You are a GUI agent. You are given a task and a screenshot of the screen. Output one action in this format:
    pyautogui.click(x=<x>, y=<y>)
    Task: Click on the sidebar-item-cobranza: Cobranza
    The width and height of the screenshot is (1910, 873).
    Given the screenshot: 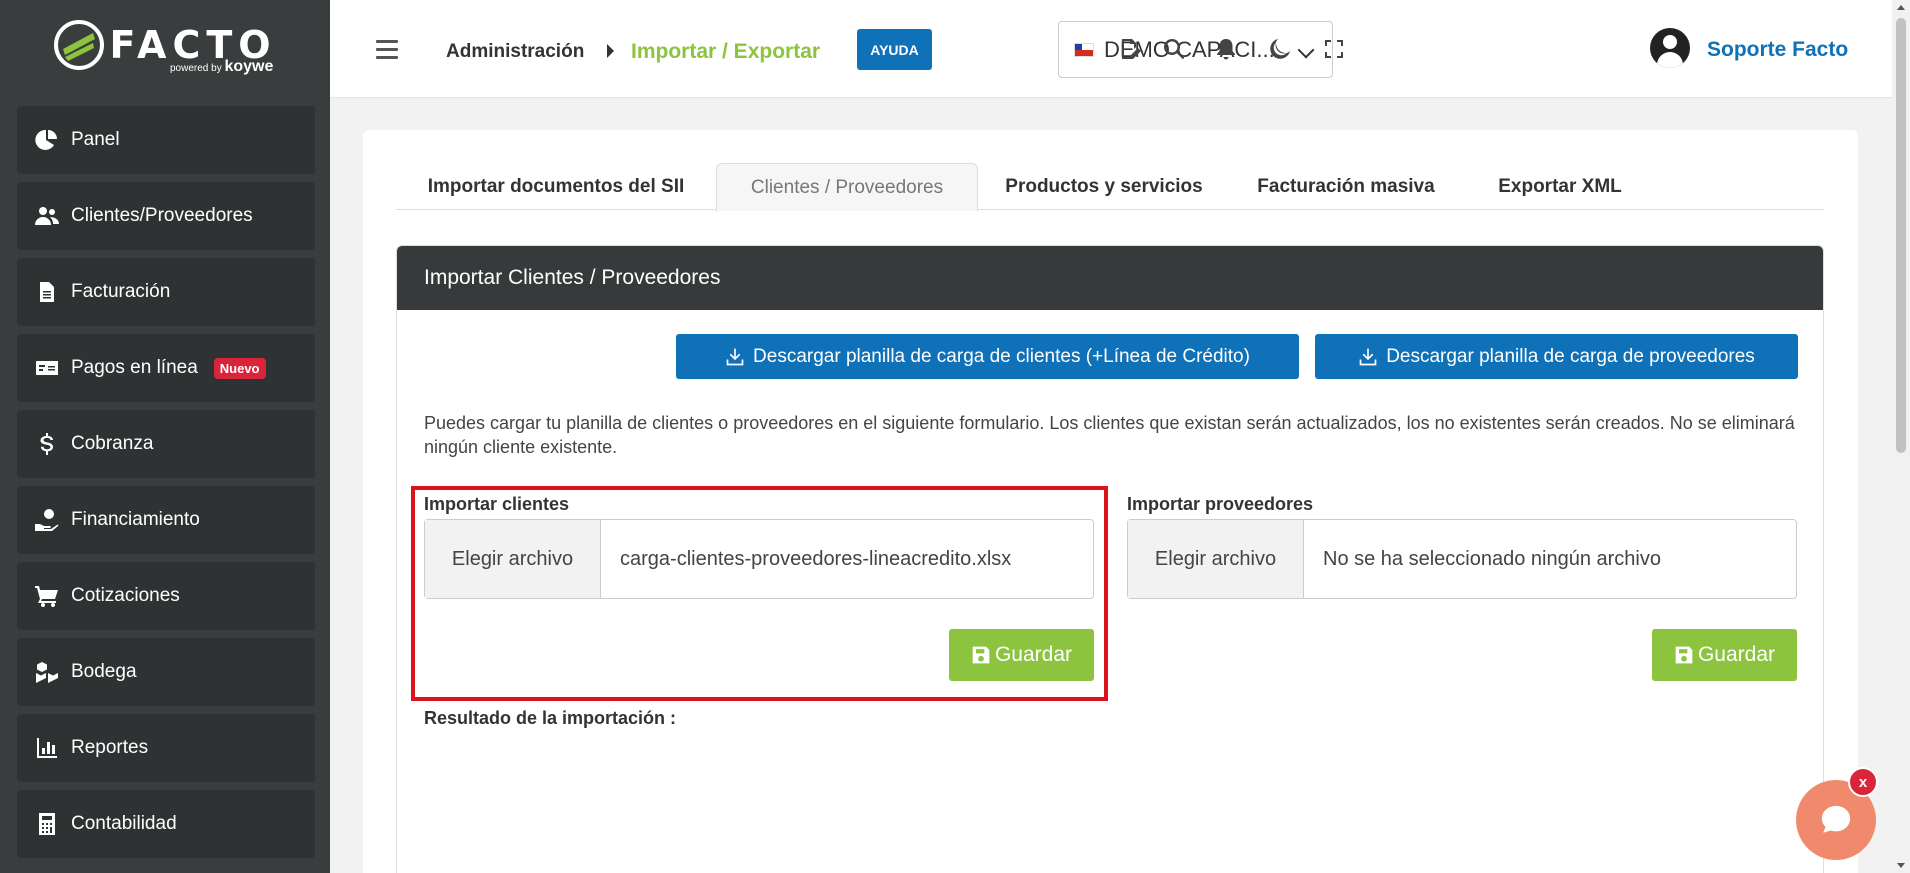 What is the action you would take?
    pyautogui.click(x=166, y=444)
    